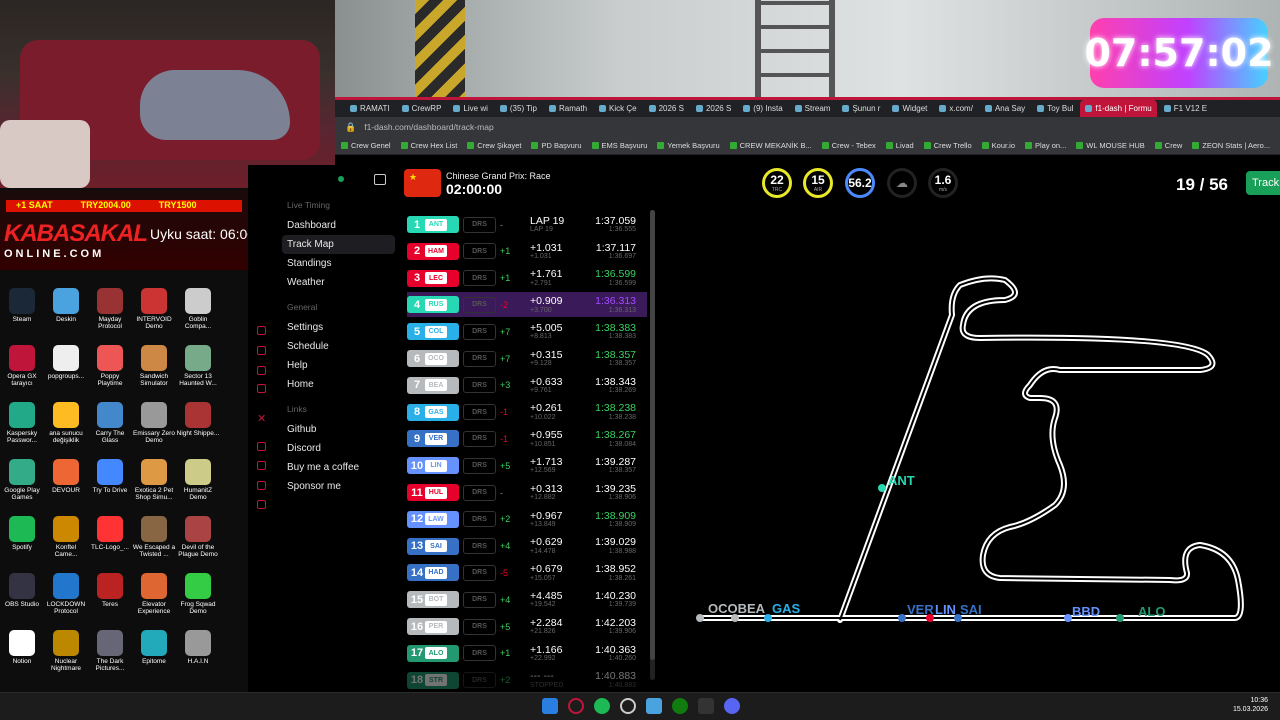 This screenshot has width=1280, height=720. I want to click on sidebar-link-discord: Discord, so click(338, 448).